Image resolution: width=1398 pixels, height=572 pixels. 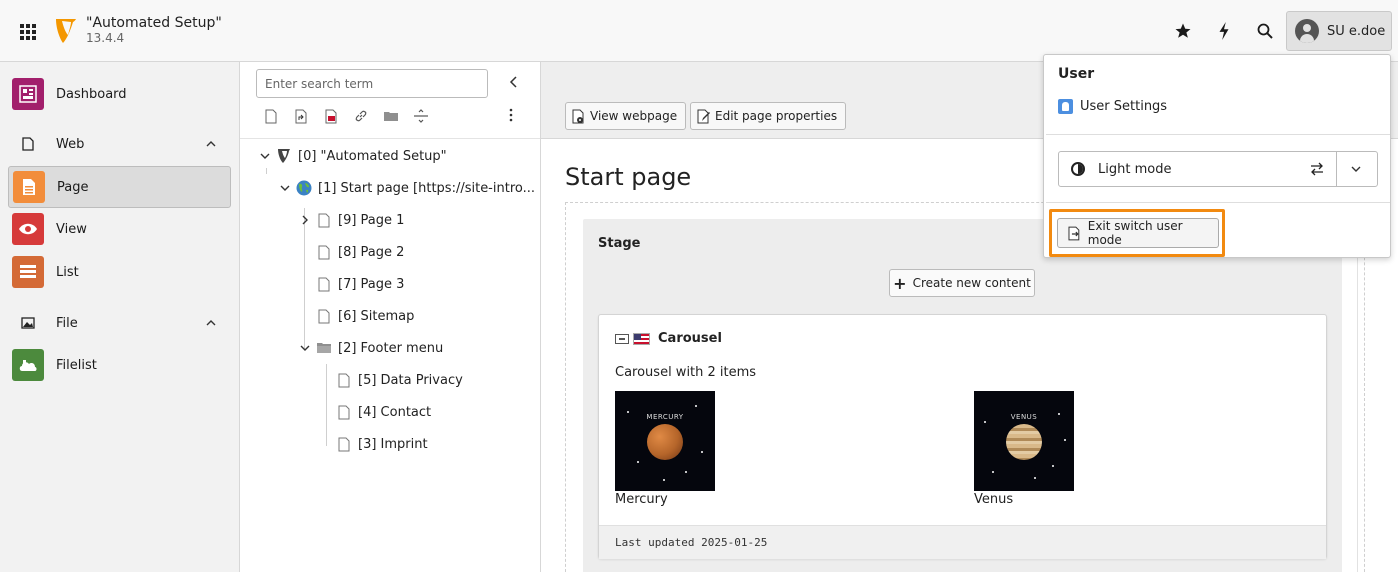 What do you see at coordinates (1356, 31) in the screenshot?
I see `user-label: SU e.doe` at bounding box center [1356, 31].